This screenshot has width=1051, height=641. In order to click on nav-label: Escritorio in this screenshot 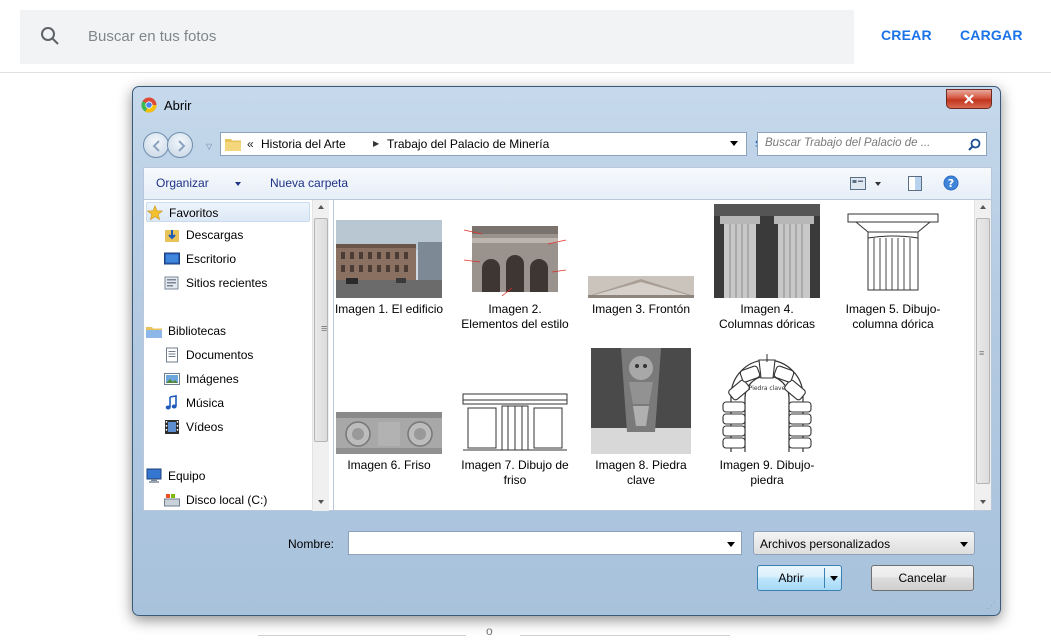, I will do `click(211, 259)`.